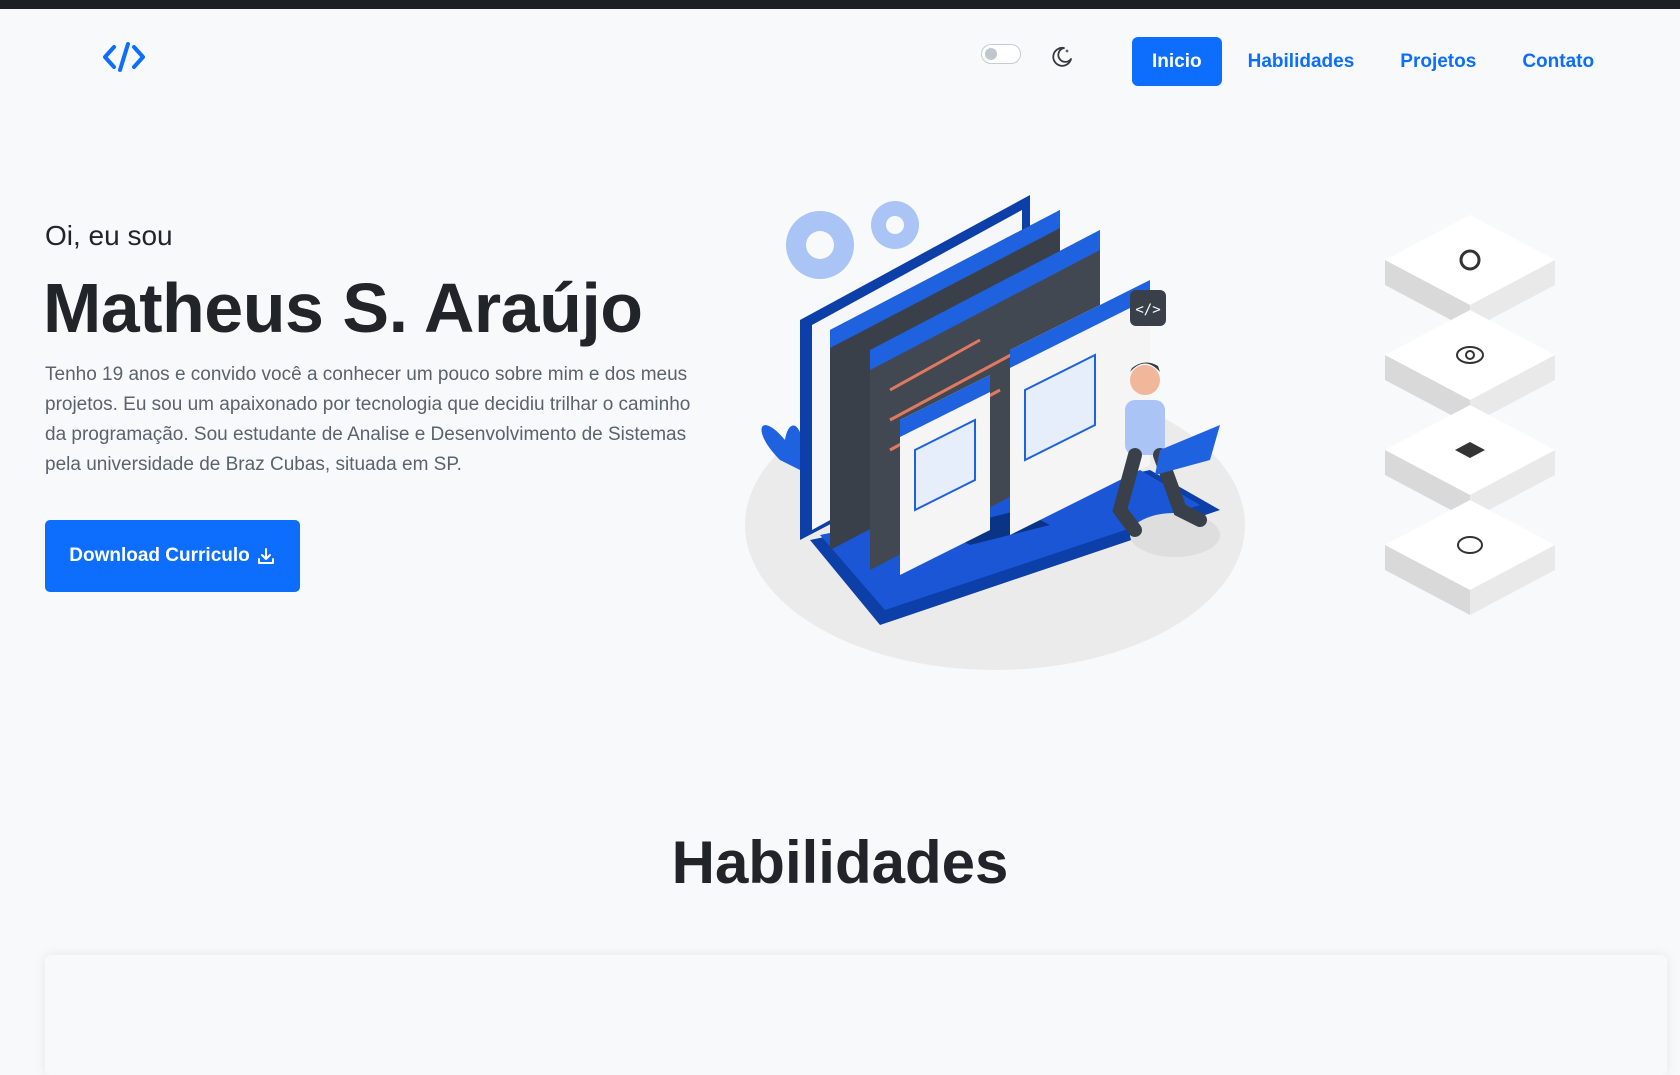 Image resolution: width=1680 pixels, height=1075 pixels. I want to click on developer-laptop-illustration: </>, so click(995, 432).